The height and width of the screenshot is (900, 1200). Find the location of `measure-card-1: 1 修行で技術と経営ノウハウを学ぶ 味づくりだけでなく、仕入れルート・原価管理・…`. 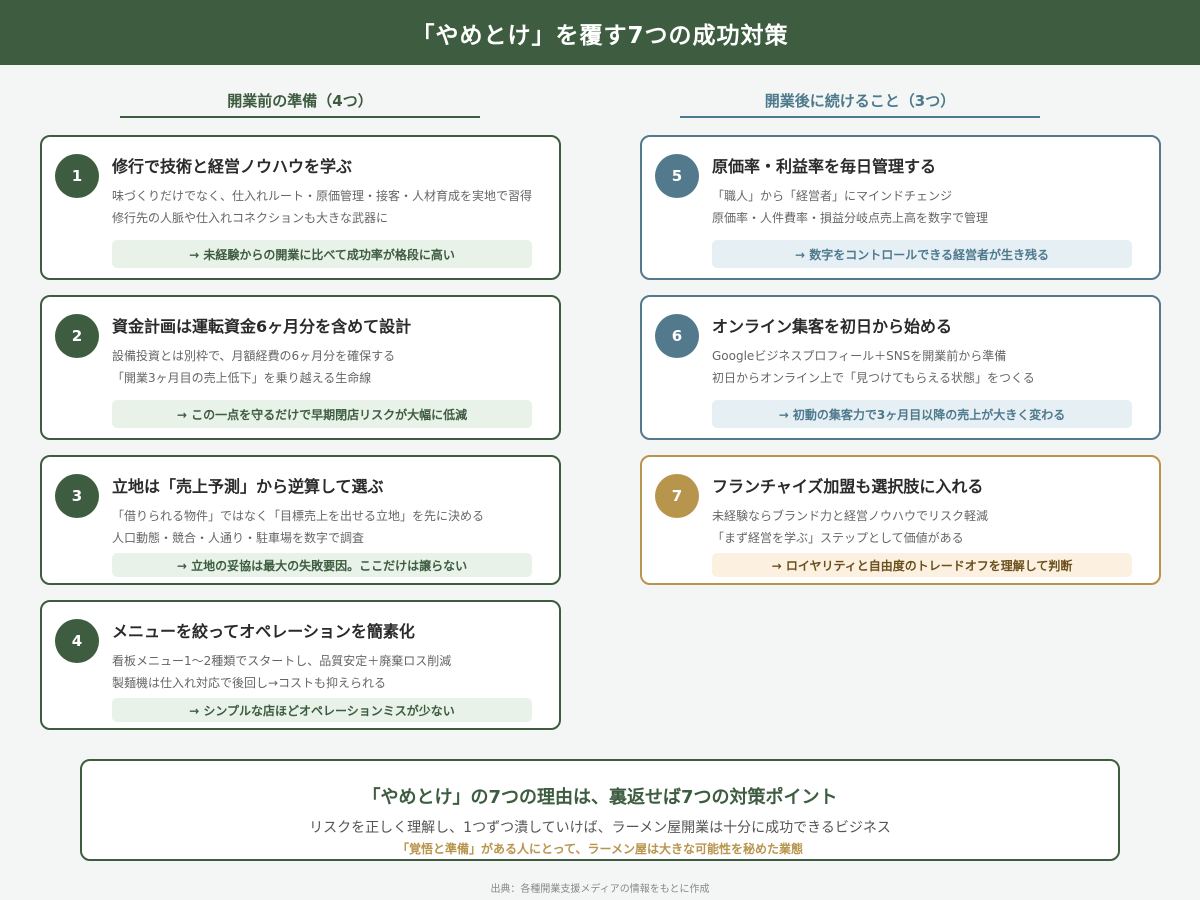

measure-card-1: 1 修行で技術と経営ノウハウを学ぶ 味づくりだけでなく、仕入れルート・原価管理・… is located at coordinates (300, 207).